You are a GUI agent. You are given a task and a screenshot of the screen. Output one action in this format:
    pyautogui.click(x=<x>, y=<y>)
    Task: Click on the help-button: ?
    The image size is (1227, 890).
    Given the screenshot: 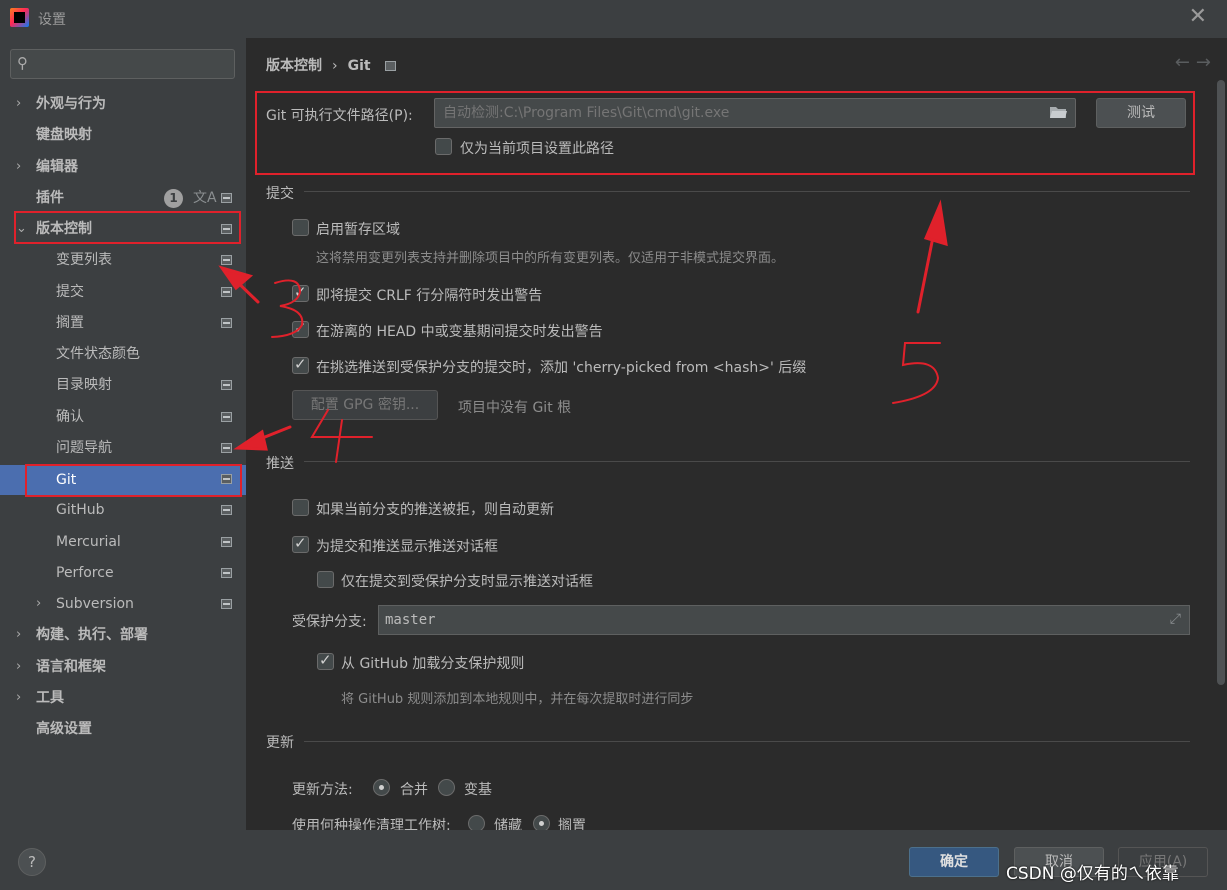 What is the action you would take?
    pyautogui.click(x=32, y=862)
    